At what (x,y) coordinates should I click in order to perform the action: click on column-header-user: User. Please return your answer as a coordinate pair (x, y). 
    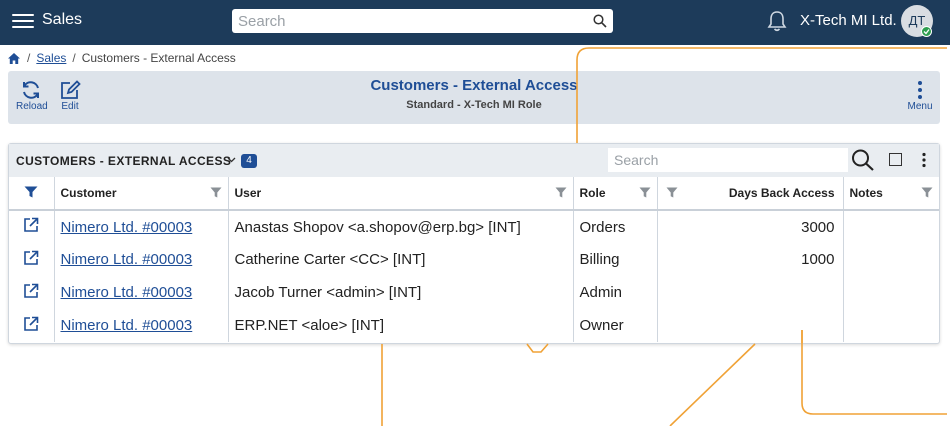
    Looking at the image, I should click on (401, 194).